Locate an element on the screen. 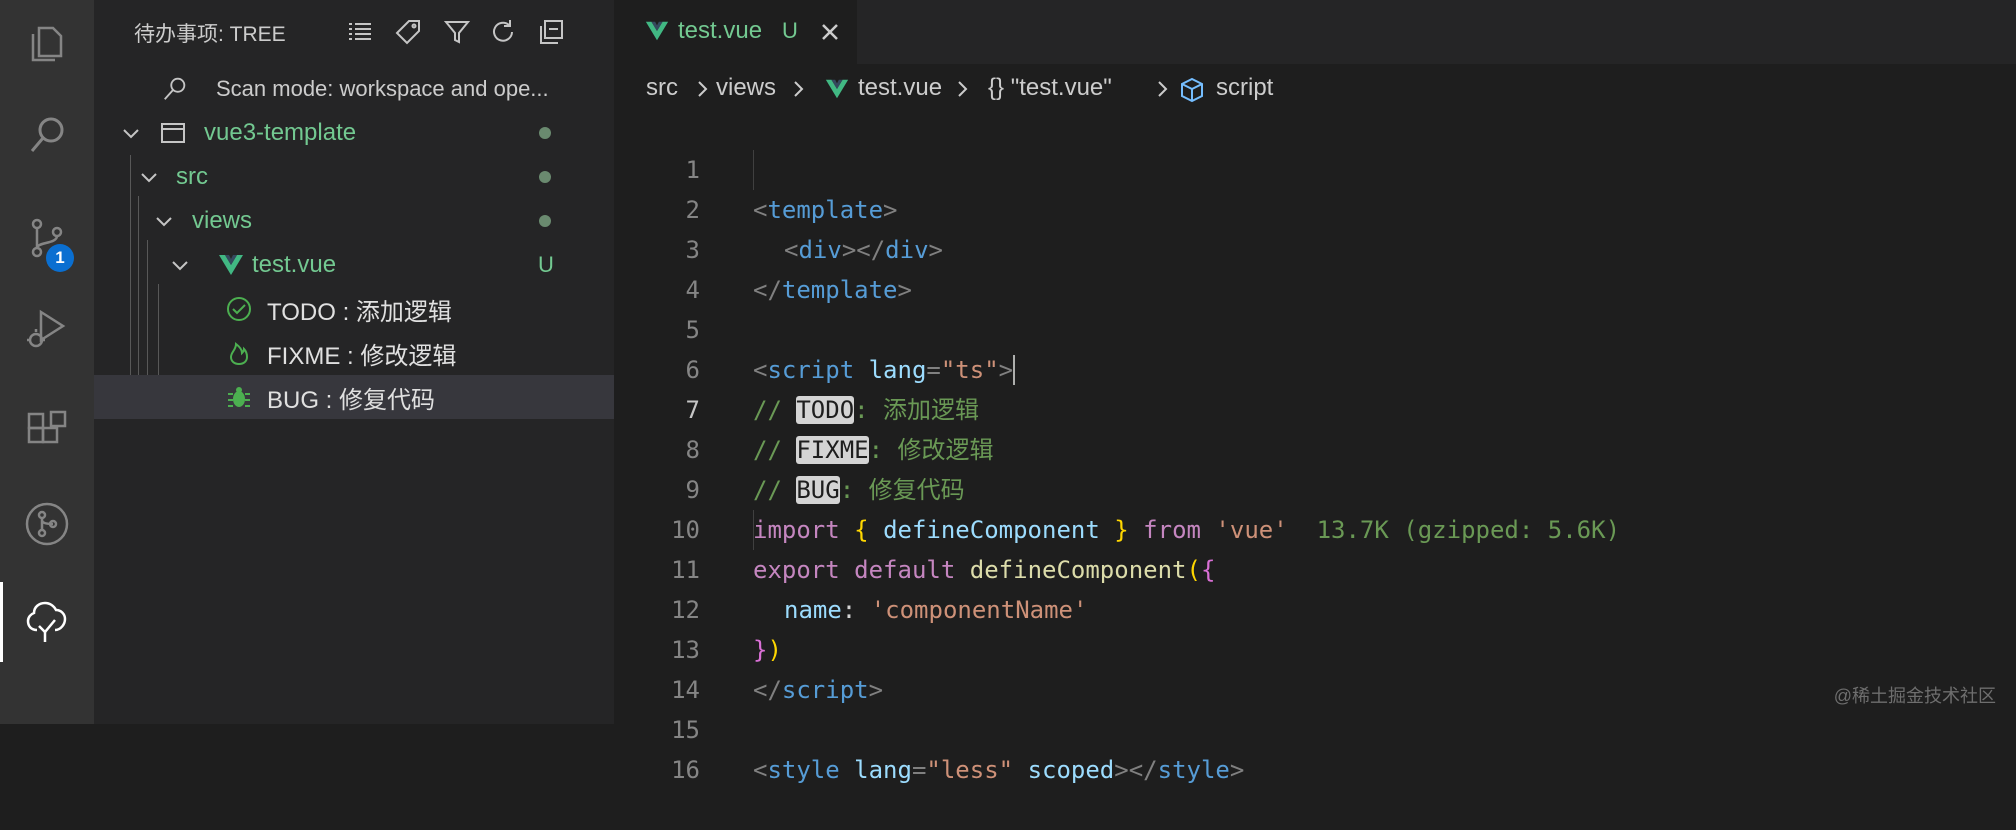 This screenshot has height=830, width=2016. tab-label: test.vue is located at coordinates (720, 30).